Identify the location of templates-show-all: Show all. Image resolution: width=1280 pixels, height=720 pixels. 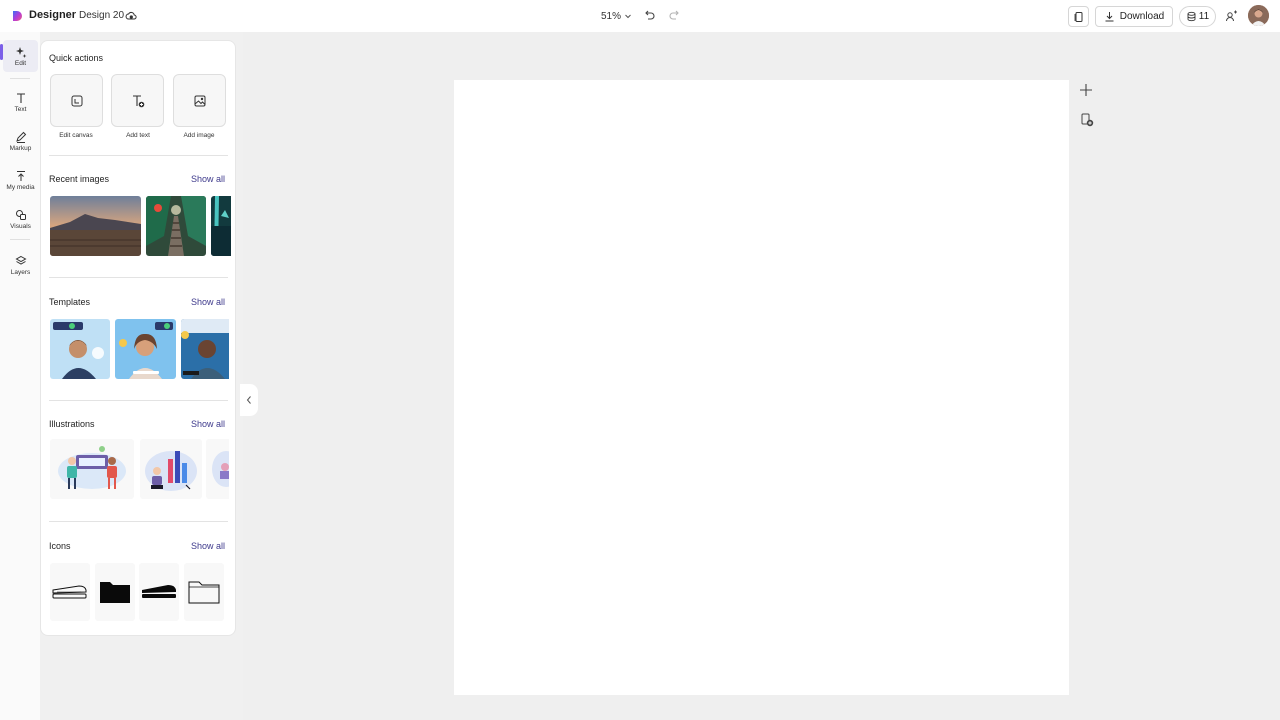
(208, 302).